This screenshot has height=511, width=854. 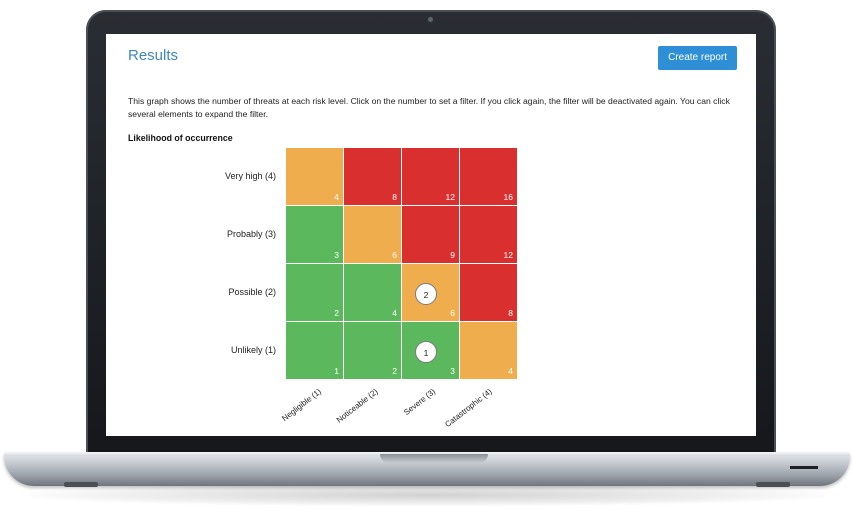 I want to click on row-label-probably: Probably (3), so click(x=251, y=234).